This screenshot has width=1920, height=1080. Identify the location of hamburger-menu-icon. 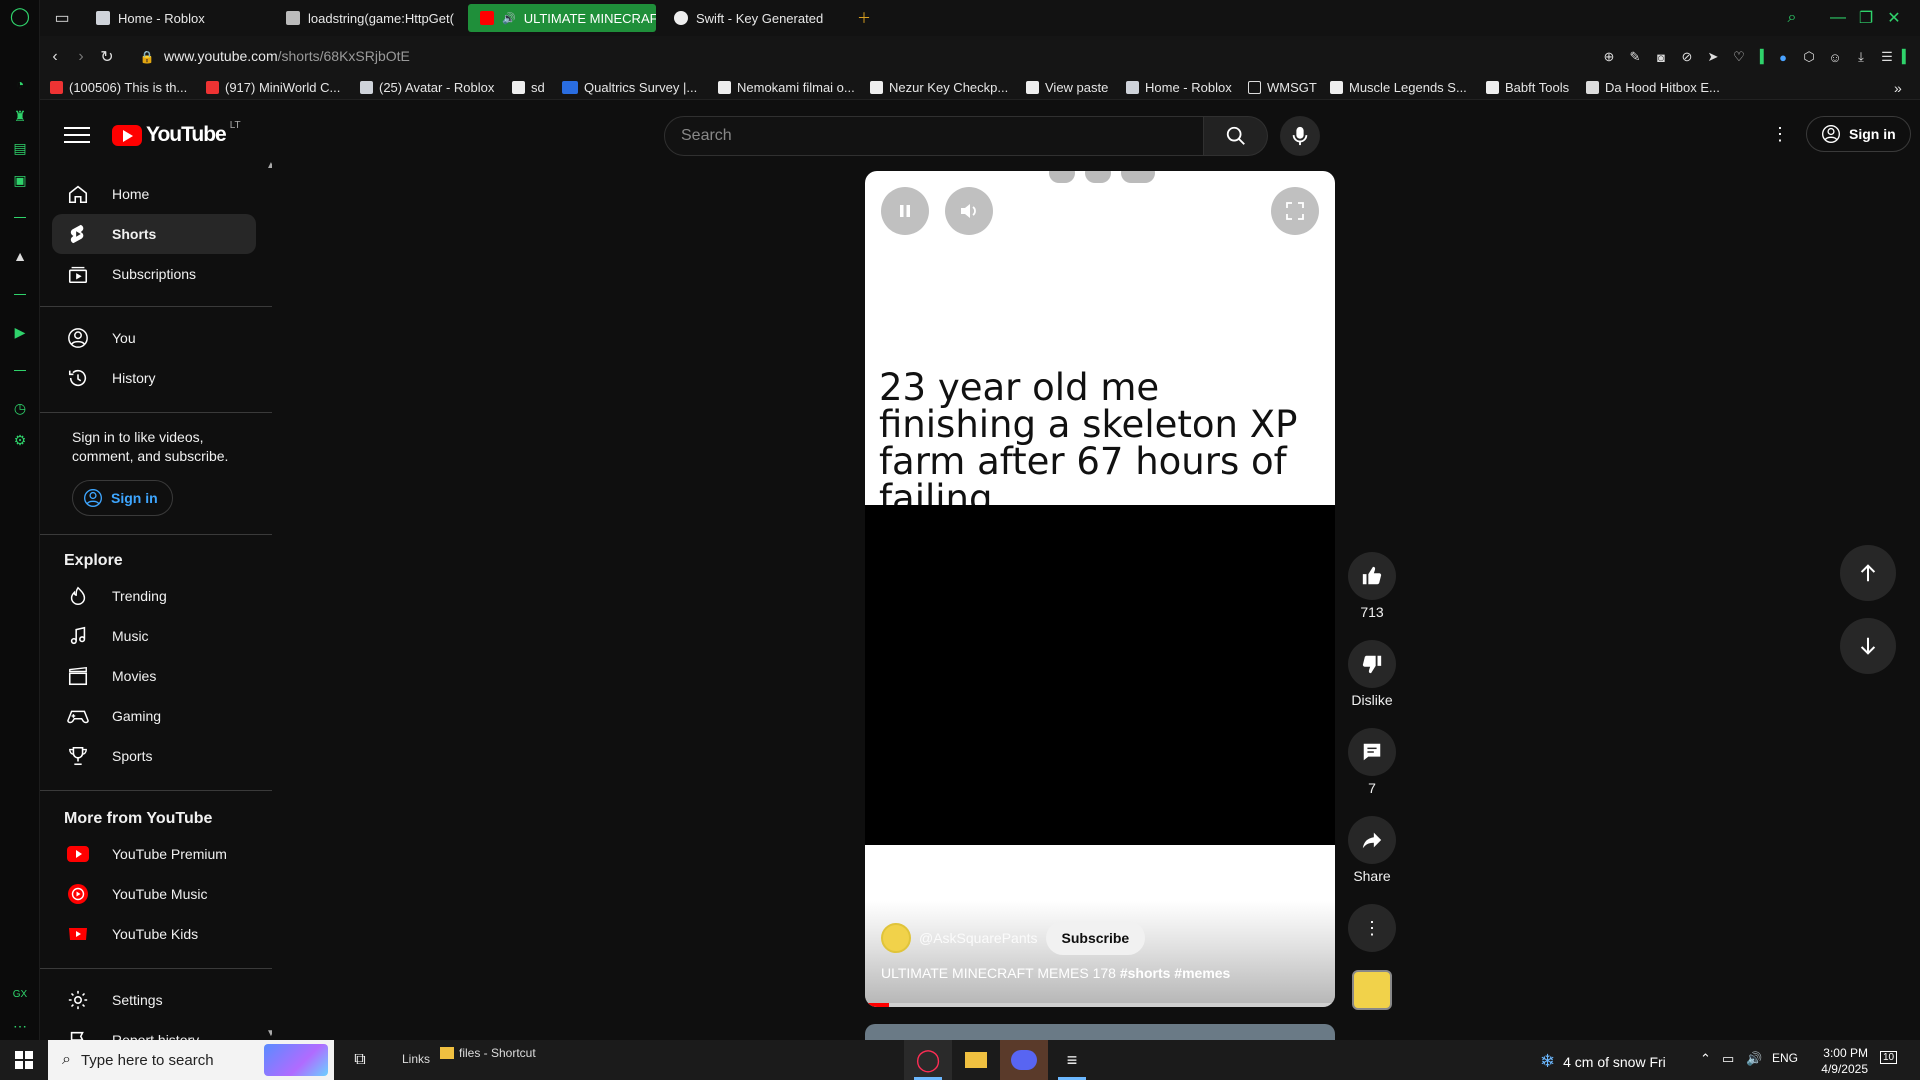
(77, 135).